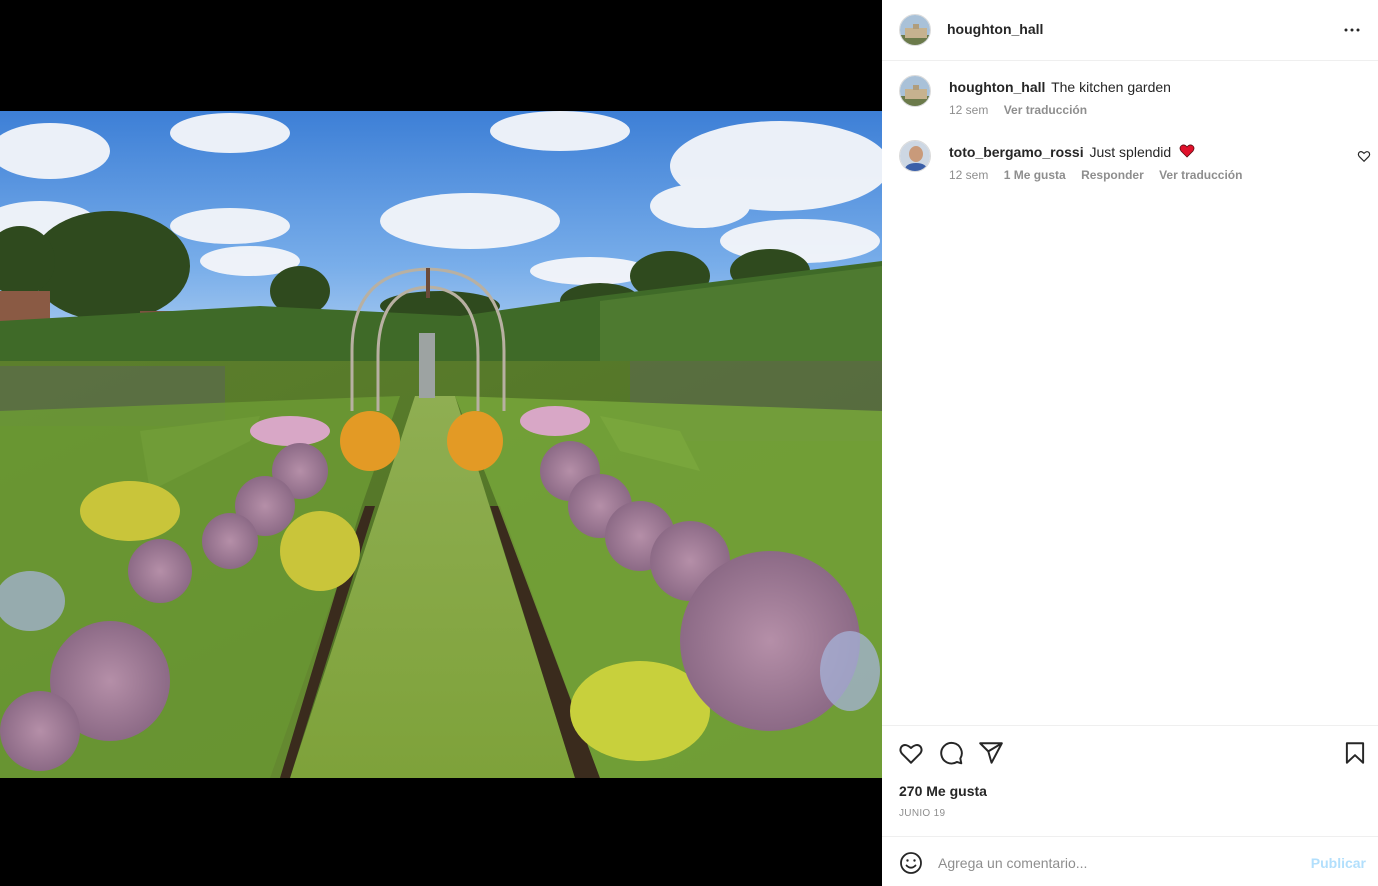  Describe the element at coordinates (1130, 152) in the screenshot. I see `comment-body: Just splendid` at that location.